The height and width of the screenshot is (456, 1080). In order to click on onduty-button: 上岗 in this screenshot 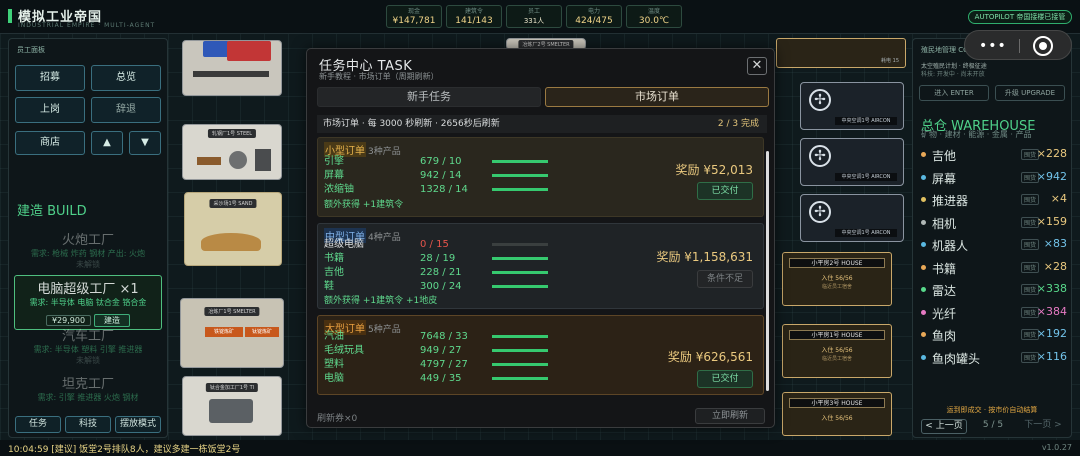, I will do `click(50, 110)`.